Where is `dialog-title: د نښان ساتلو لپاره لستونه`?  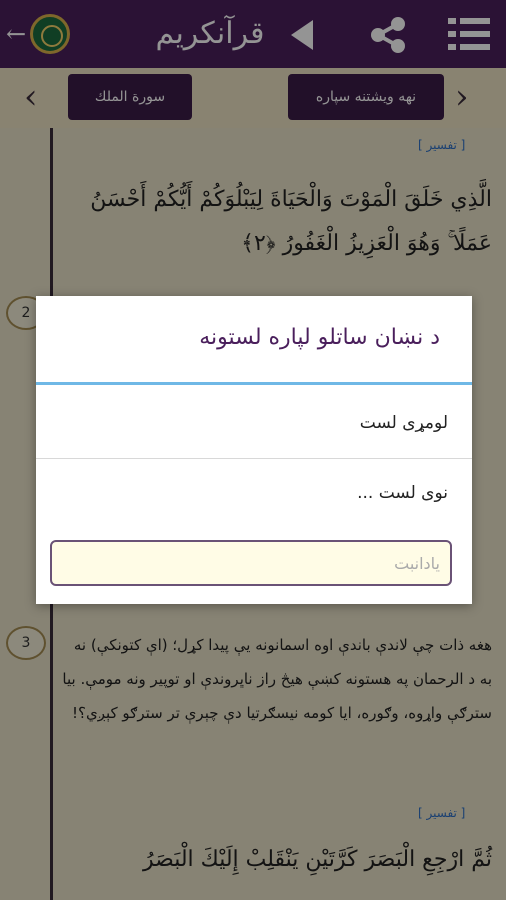 dialog-title: د نښان ساتلو لپاره لستونه is located at coordinates (319, 337).